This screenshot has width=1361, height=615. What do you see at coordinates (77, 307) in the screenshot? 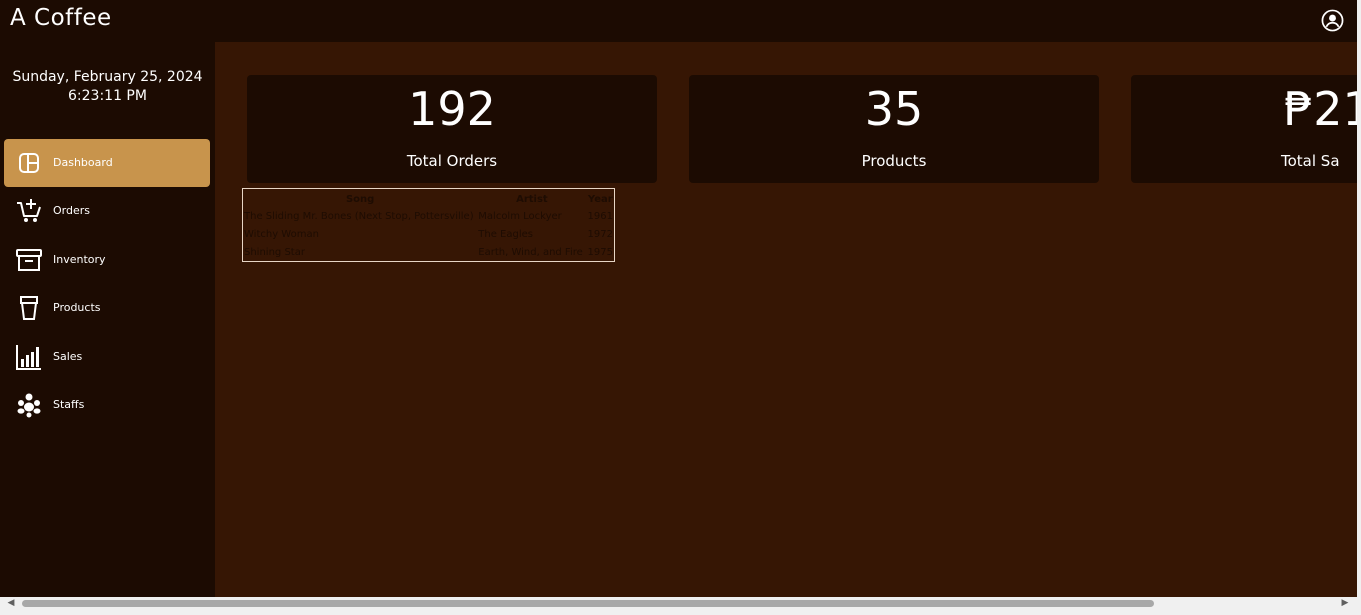
I see `sidebar-item-label: Products` at bounding box center [77, 307].